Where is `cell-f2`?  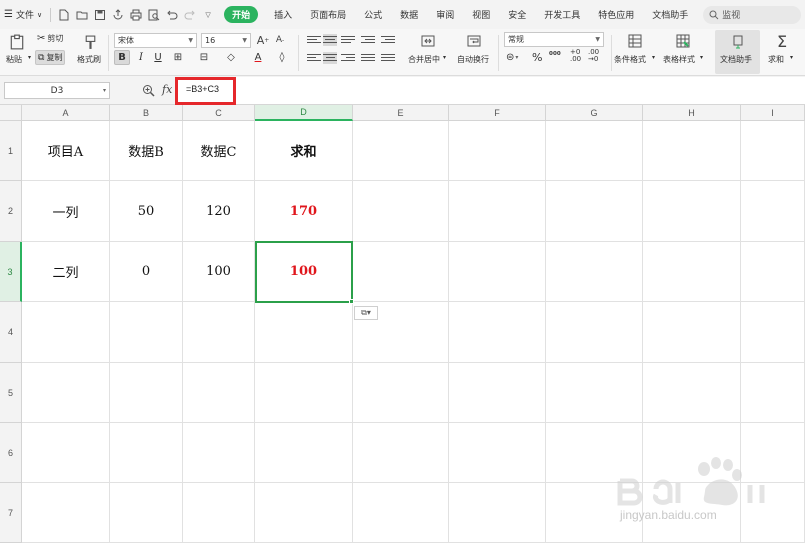
cell-f2 is located at coordinates (497, 211).